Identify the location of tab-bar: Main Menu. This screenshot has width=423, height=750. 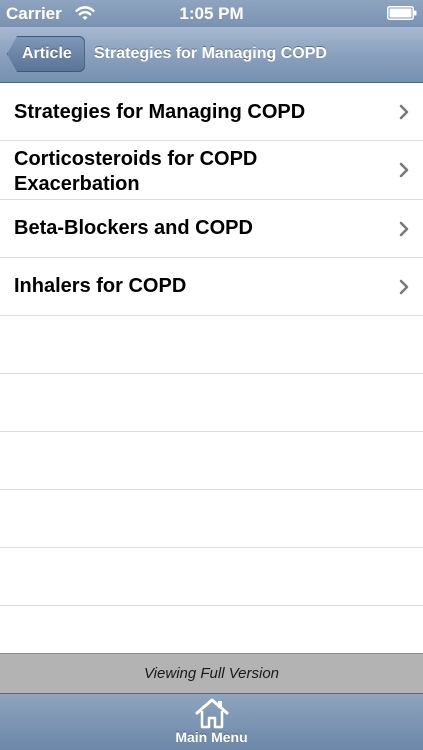
(211, 721).